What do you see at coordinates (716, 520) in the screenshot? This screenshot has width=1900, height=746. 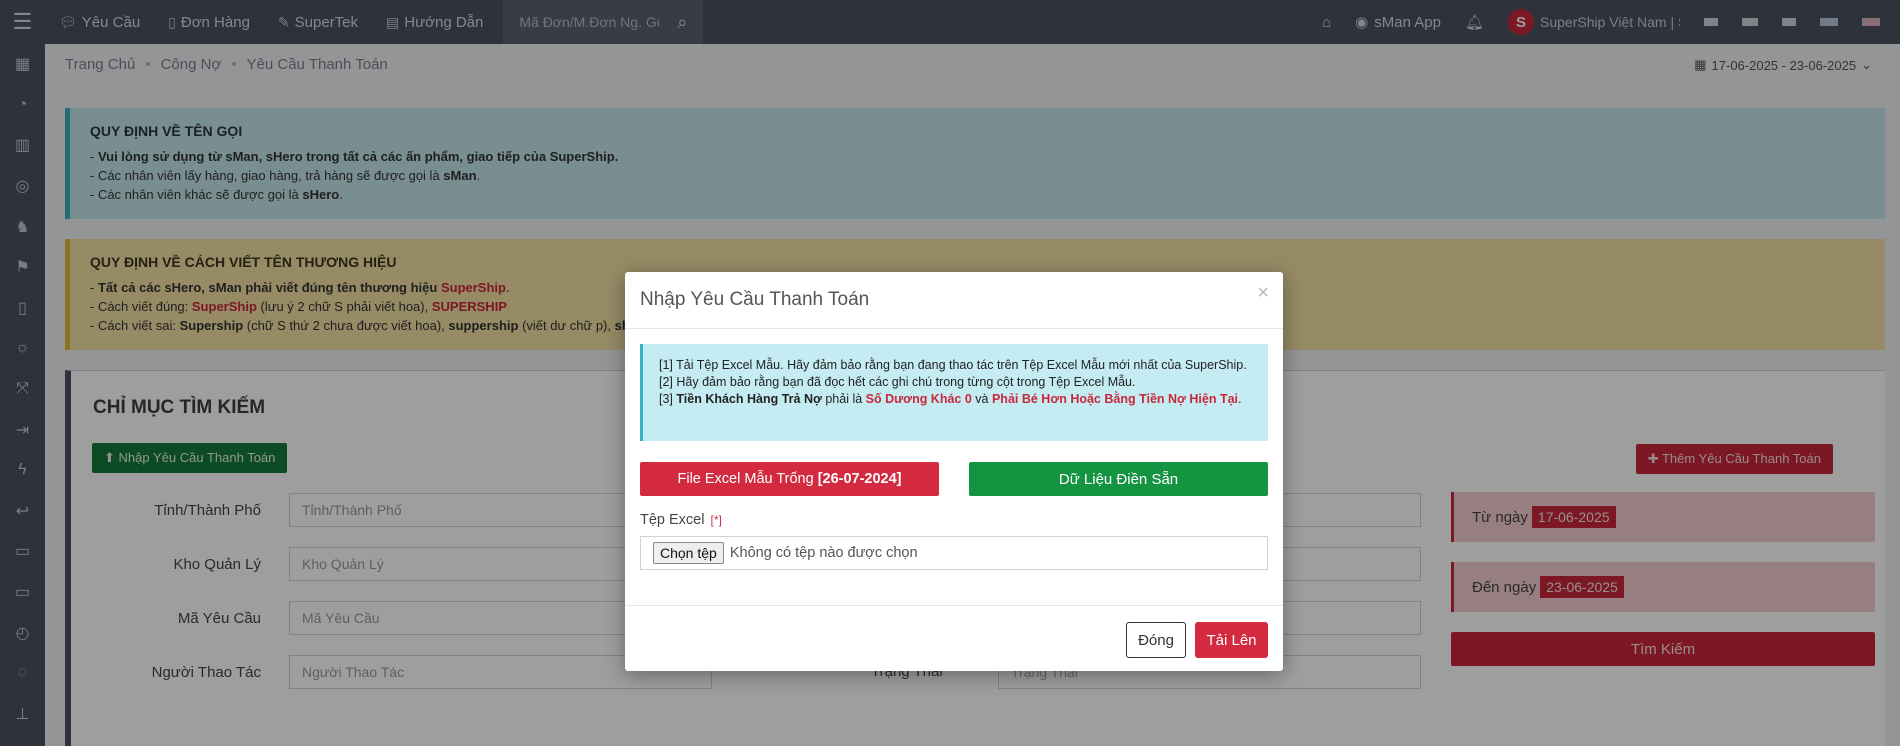 I see `required-mark: [*]` at bounding box center [716, 520].